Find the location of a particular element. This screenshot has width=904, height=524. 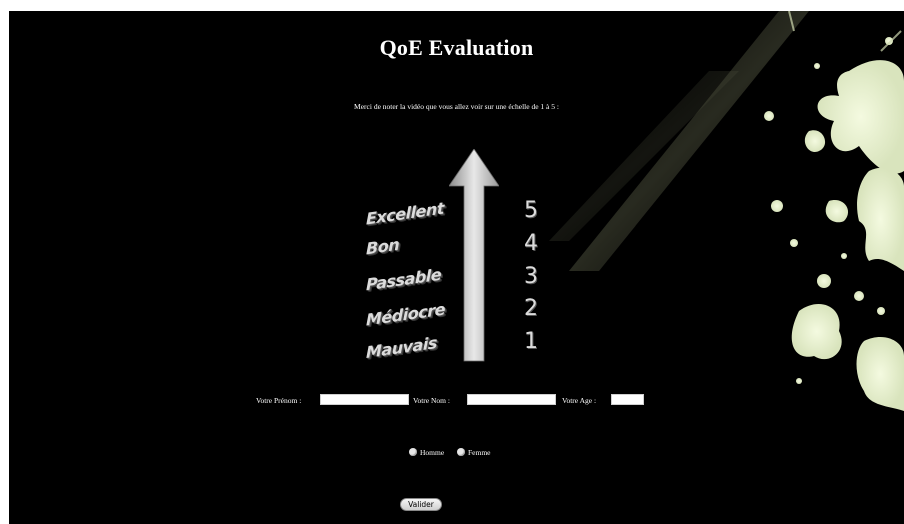

submit-button: Valider is located at coordinates (421, 504).